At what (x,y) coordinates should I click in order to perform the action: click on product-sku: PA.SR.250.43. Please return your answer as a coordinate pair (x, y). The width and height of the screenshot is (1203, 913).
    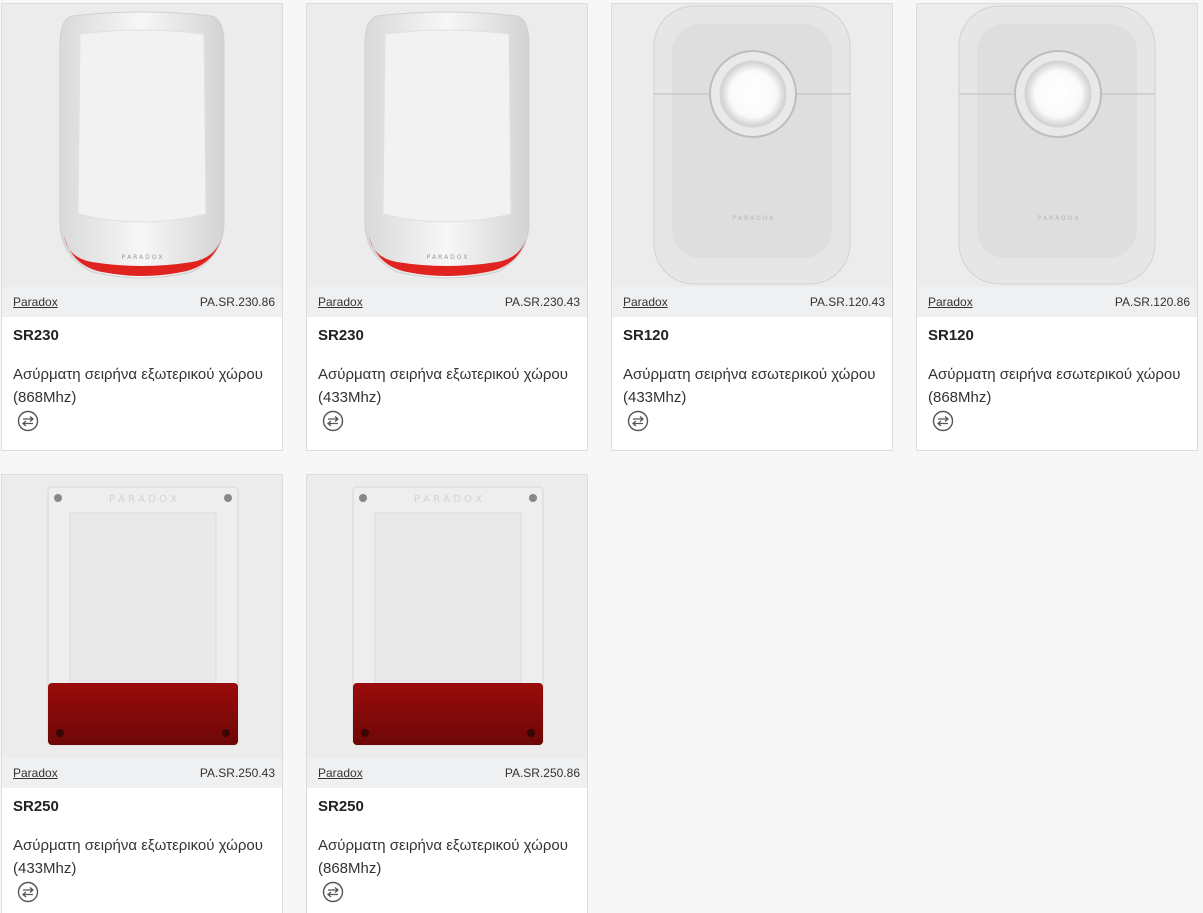
    Looking at the image, I should click on (237, 773).